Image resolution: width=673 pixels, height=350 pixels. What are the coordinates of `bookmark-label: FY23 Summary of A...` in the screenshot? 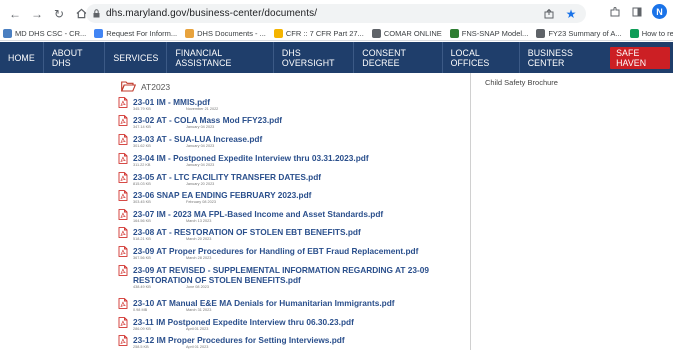 It's located at (585, 33).